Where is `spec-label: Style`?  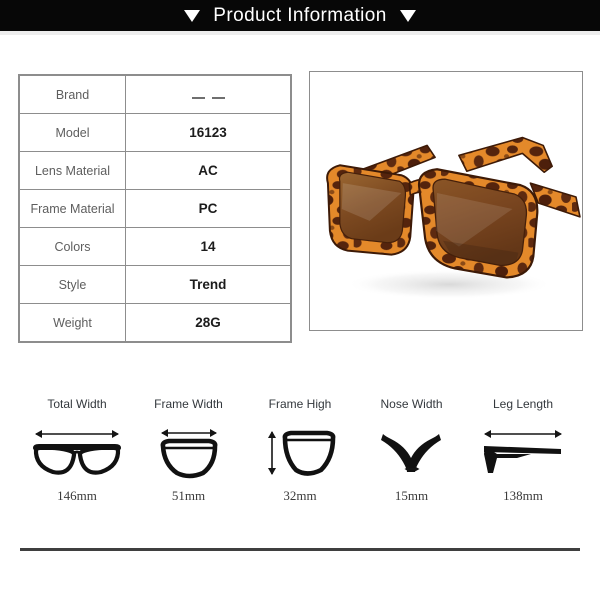
spec-label: Style is located at coordinates (72, 284).